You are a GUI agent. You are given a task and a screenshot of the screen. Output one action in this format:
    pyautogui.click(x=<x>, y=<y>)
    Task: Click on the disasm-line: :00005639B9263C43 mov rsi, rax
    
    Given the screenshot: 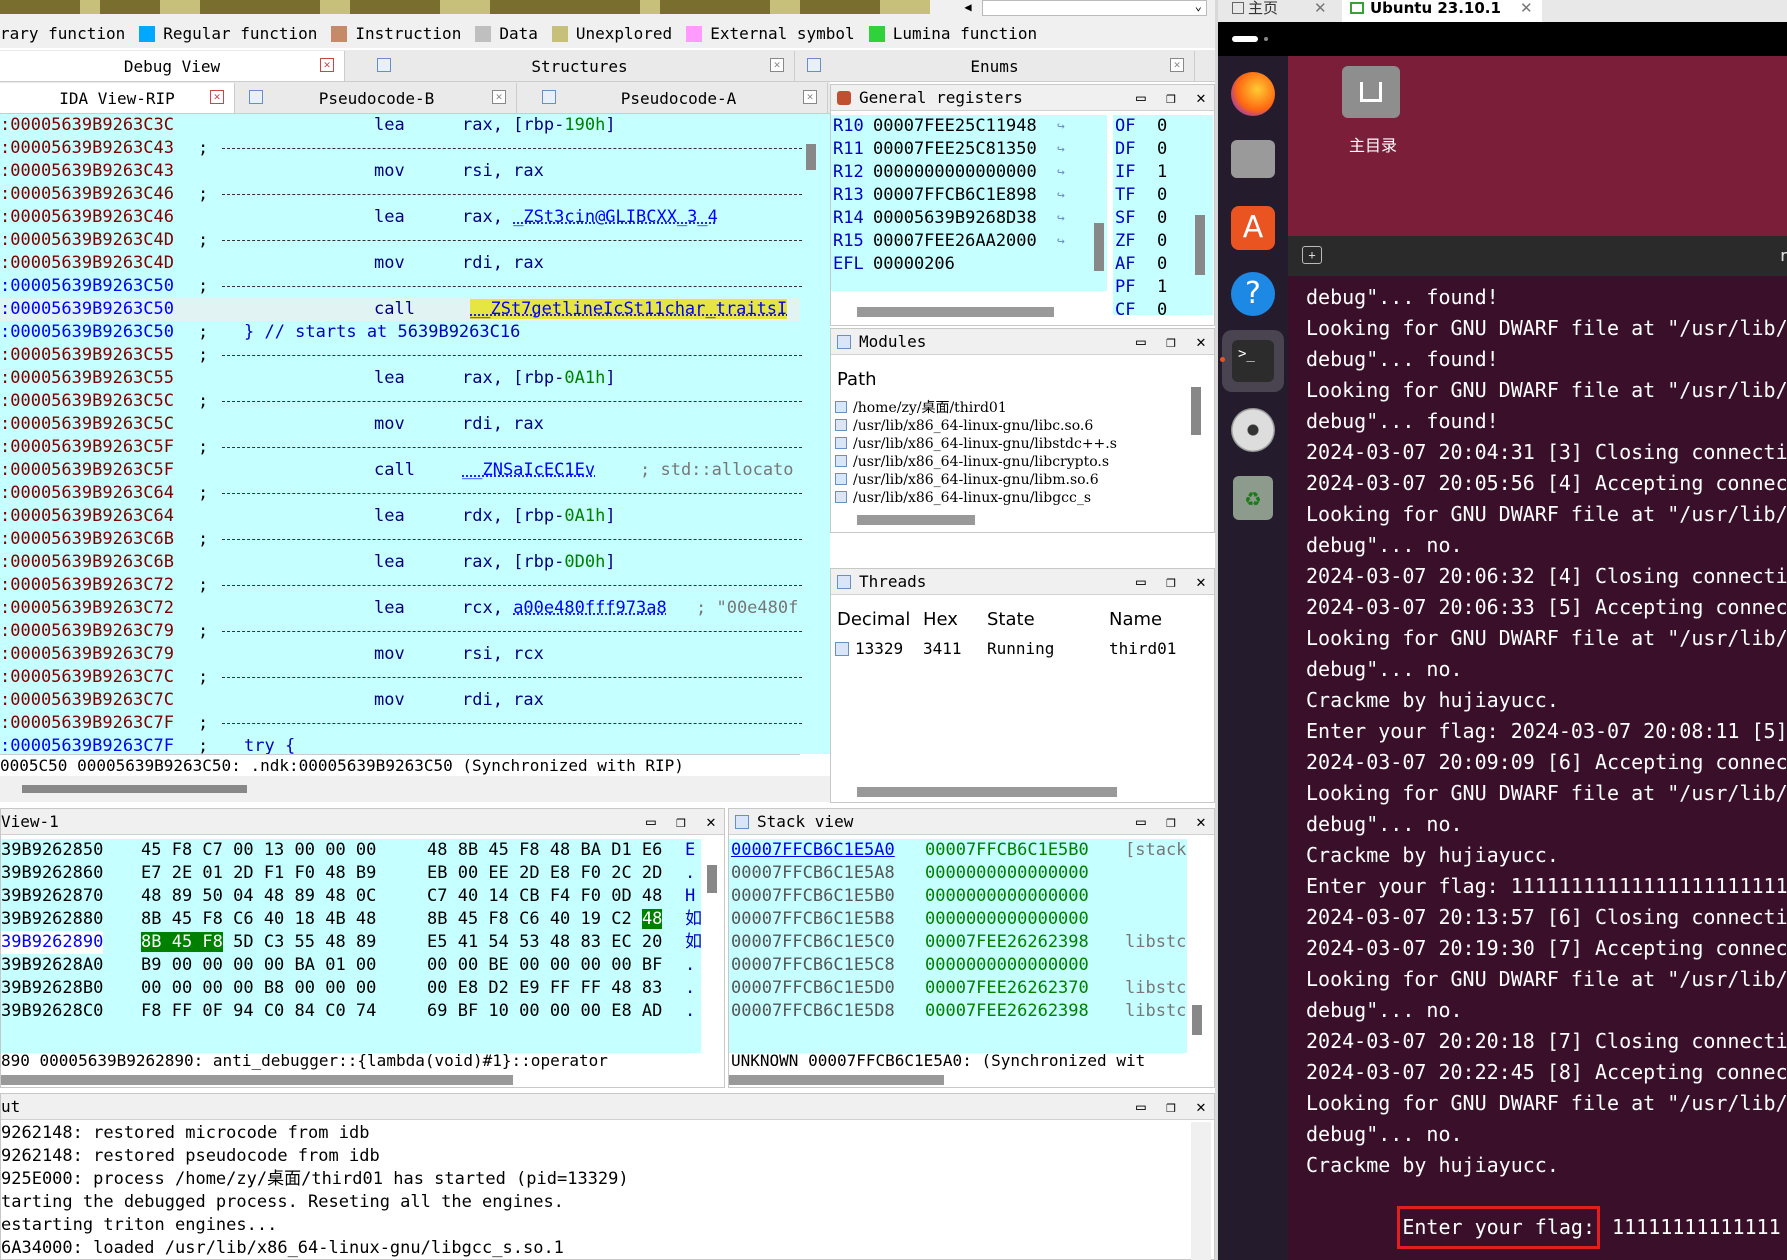 What is the action you would take?
    pyautogui.click(x=400, y=171)
    